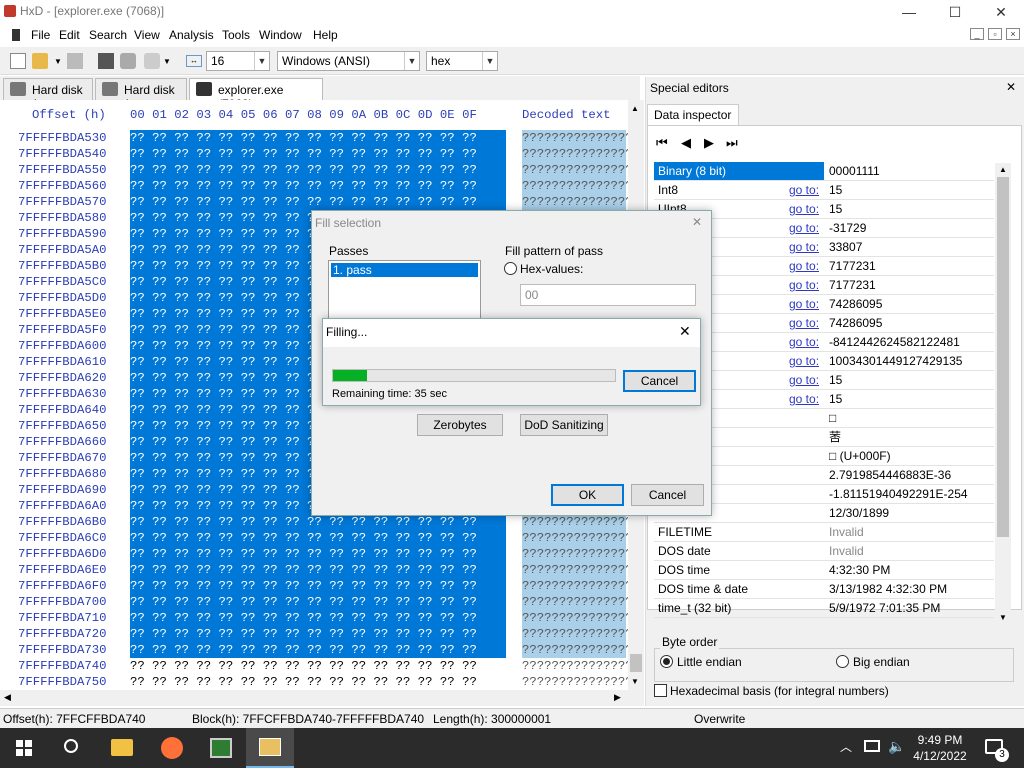 The image size is (1024, 768). Describe the element at coordinates (685, 331) in the screenshot. I see `filling-close-button: ✕` at that location.